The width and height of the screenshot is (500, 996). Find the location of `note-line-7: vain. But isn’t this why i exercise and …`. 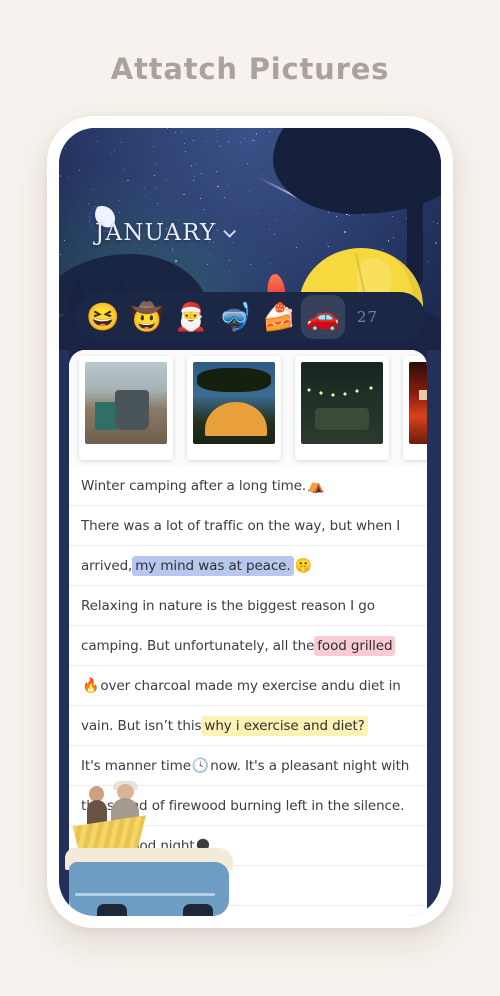

note-line-7: vain. But isn’t this why i exercise and … is located at coordinates (248, 726).